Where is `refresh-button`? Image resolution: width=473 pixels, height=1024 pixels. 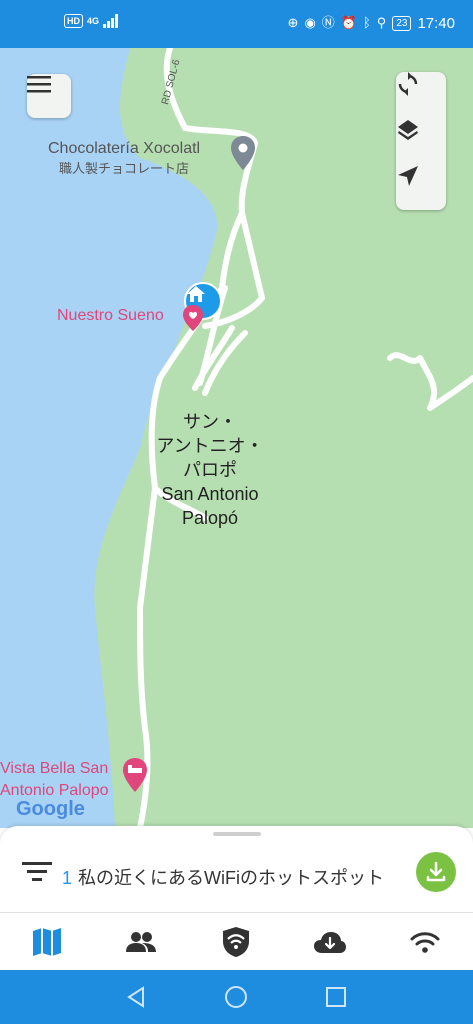
refresh-button is located at coordinates (421, 95).